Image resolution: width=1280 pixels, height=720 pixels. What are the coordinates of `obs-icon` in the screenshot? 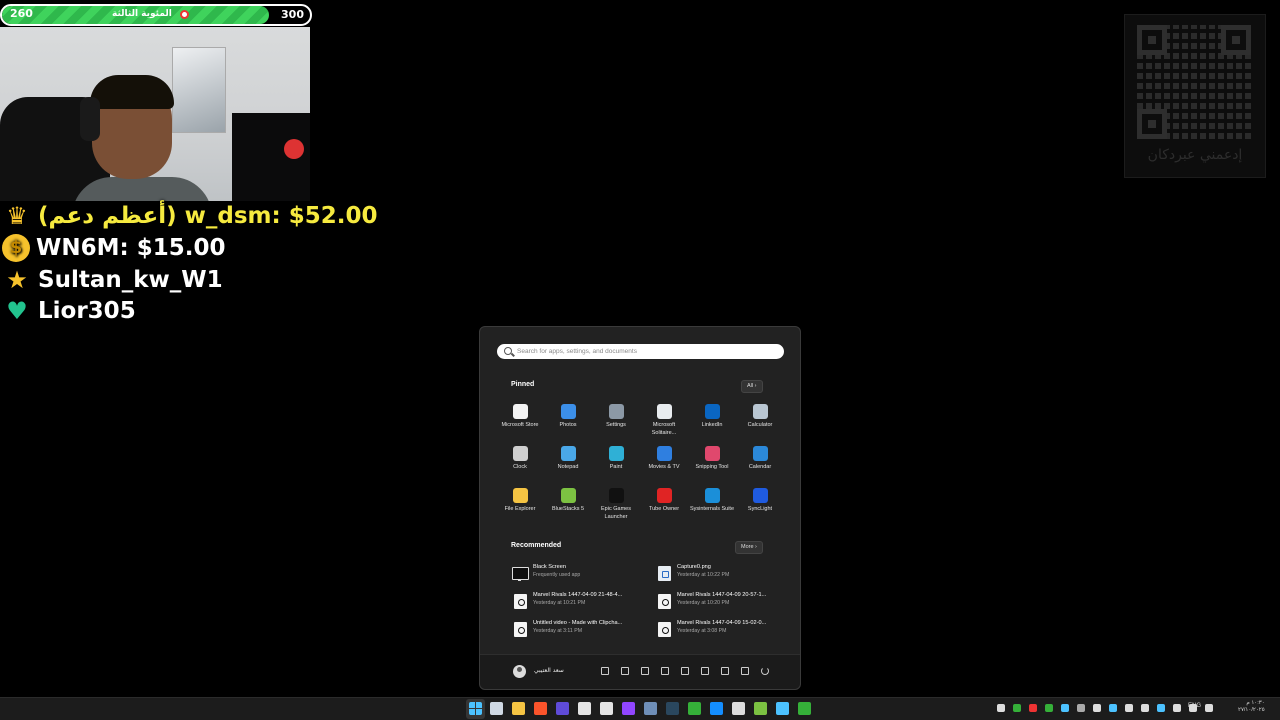 It's located at (606, 708).